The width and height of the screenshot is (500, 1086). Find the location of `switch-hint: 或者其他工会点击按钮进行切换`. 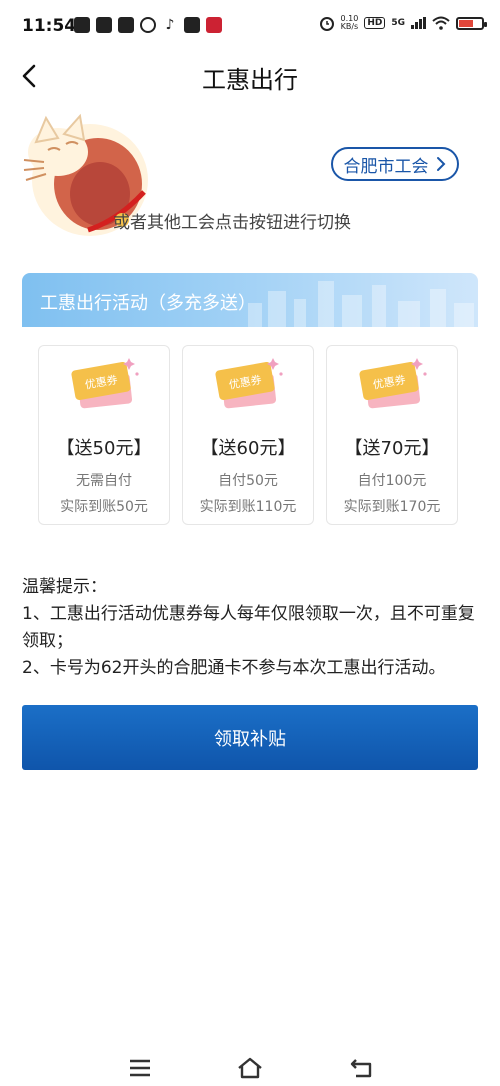

switch-hint: 或者其他工会点击按钮进行切换 is located at coordinates (232, 223).